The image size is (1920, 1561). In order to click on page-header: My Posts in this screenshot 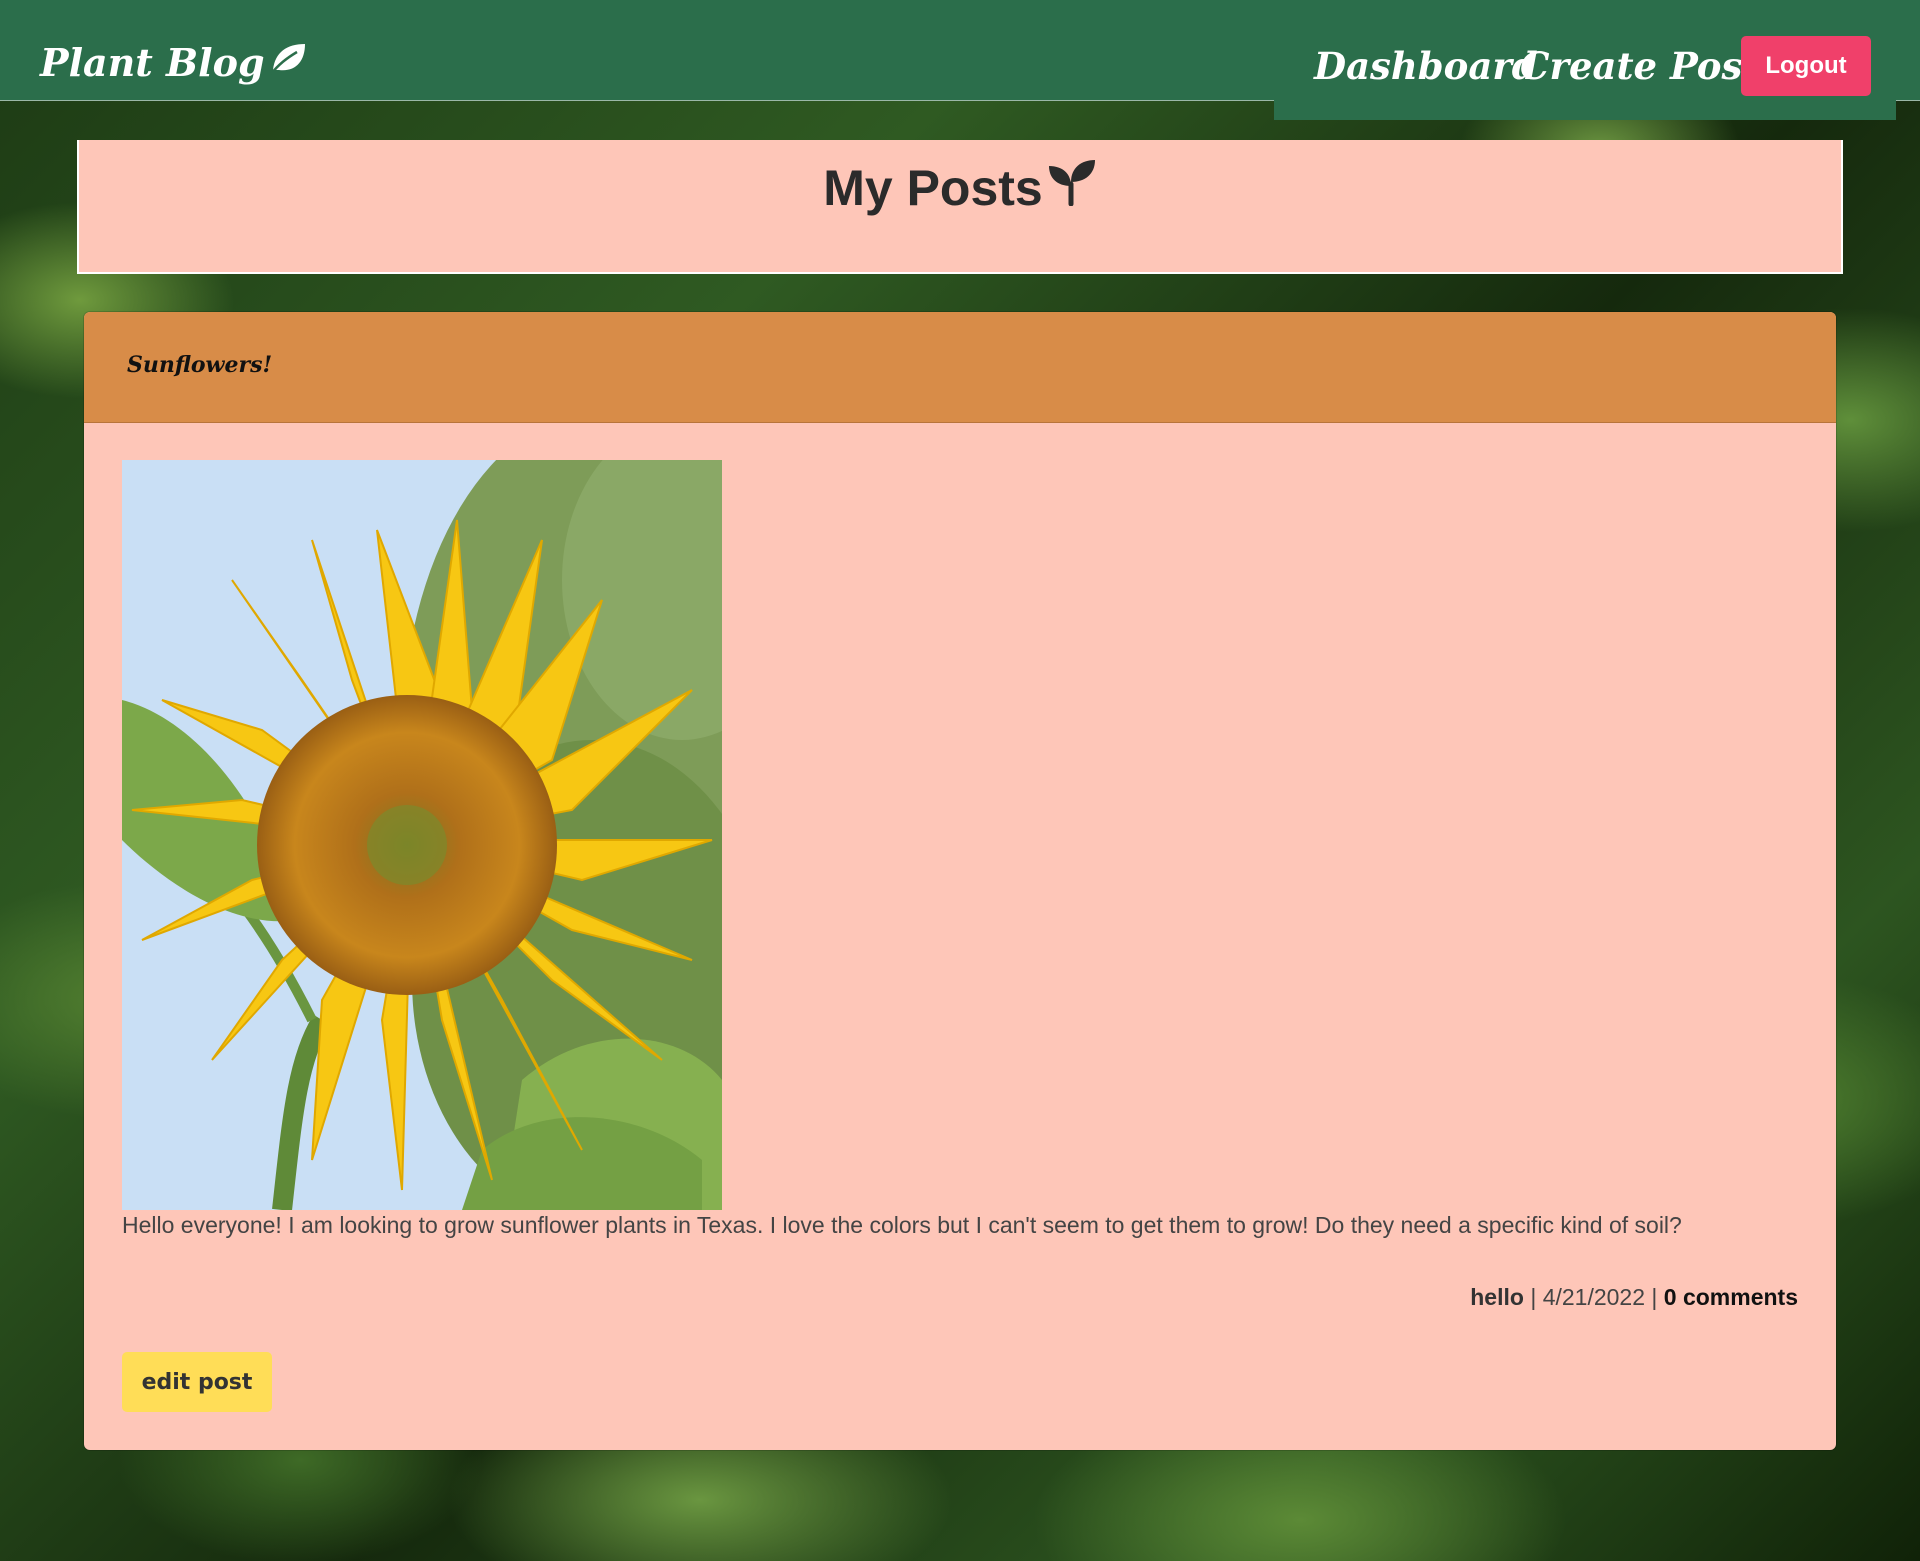, I will do `click(960, 207)`.